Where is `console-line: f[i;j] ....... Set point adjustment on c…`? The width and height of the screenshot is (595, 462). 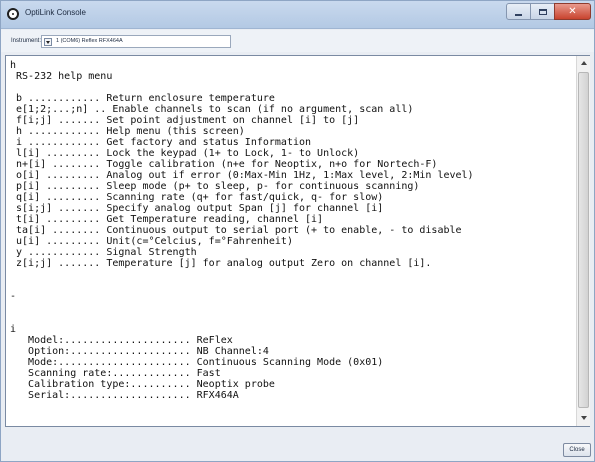 console-line: f[i;j] ....... Set point adjustment on c… is located at coordinates (185, 120).